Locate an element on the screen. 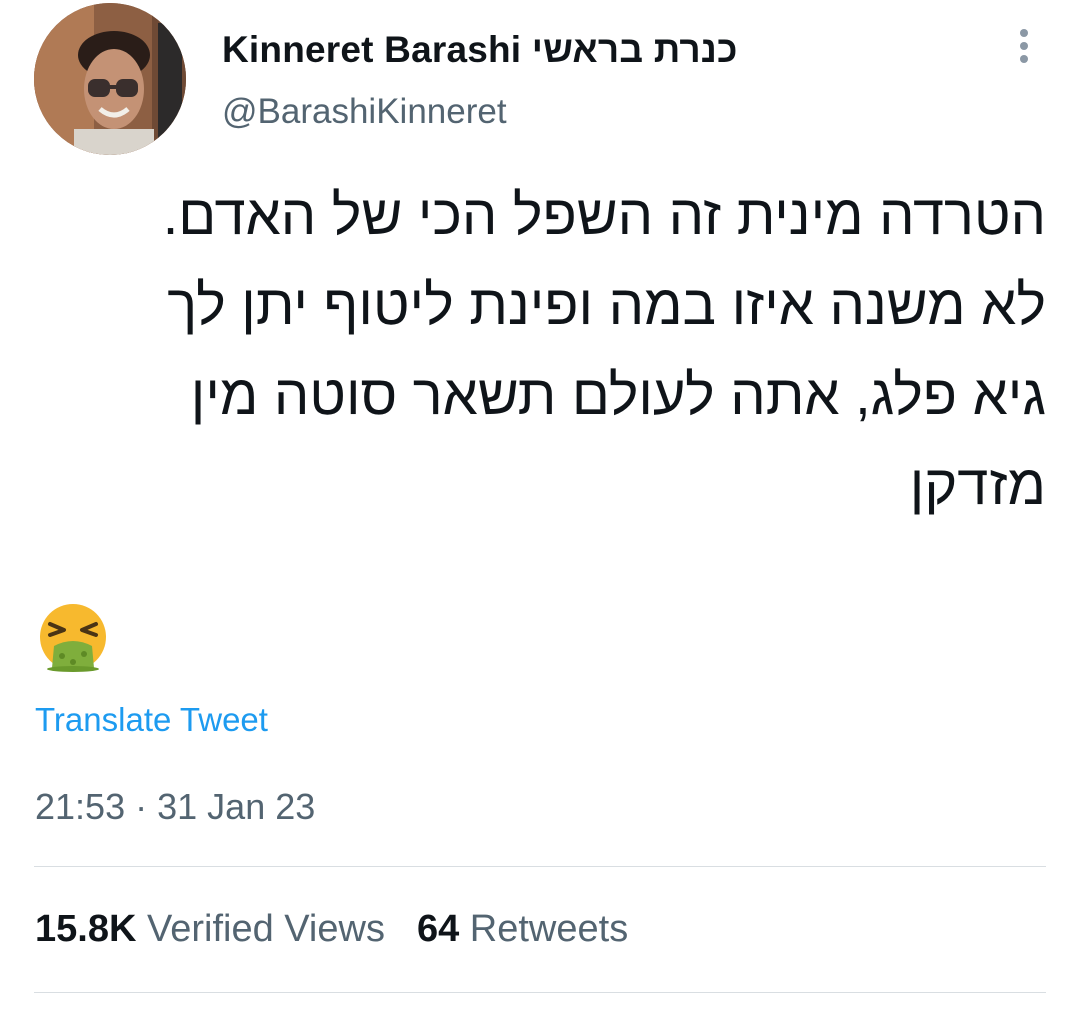 Image resolution: width=1080 pixels, height=1016 pixels. author-avatar is located at coordinates (110, 79).